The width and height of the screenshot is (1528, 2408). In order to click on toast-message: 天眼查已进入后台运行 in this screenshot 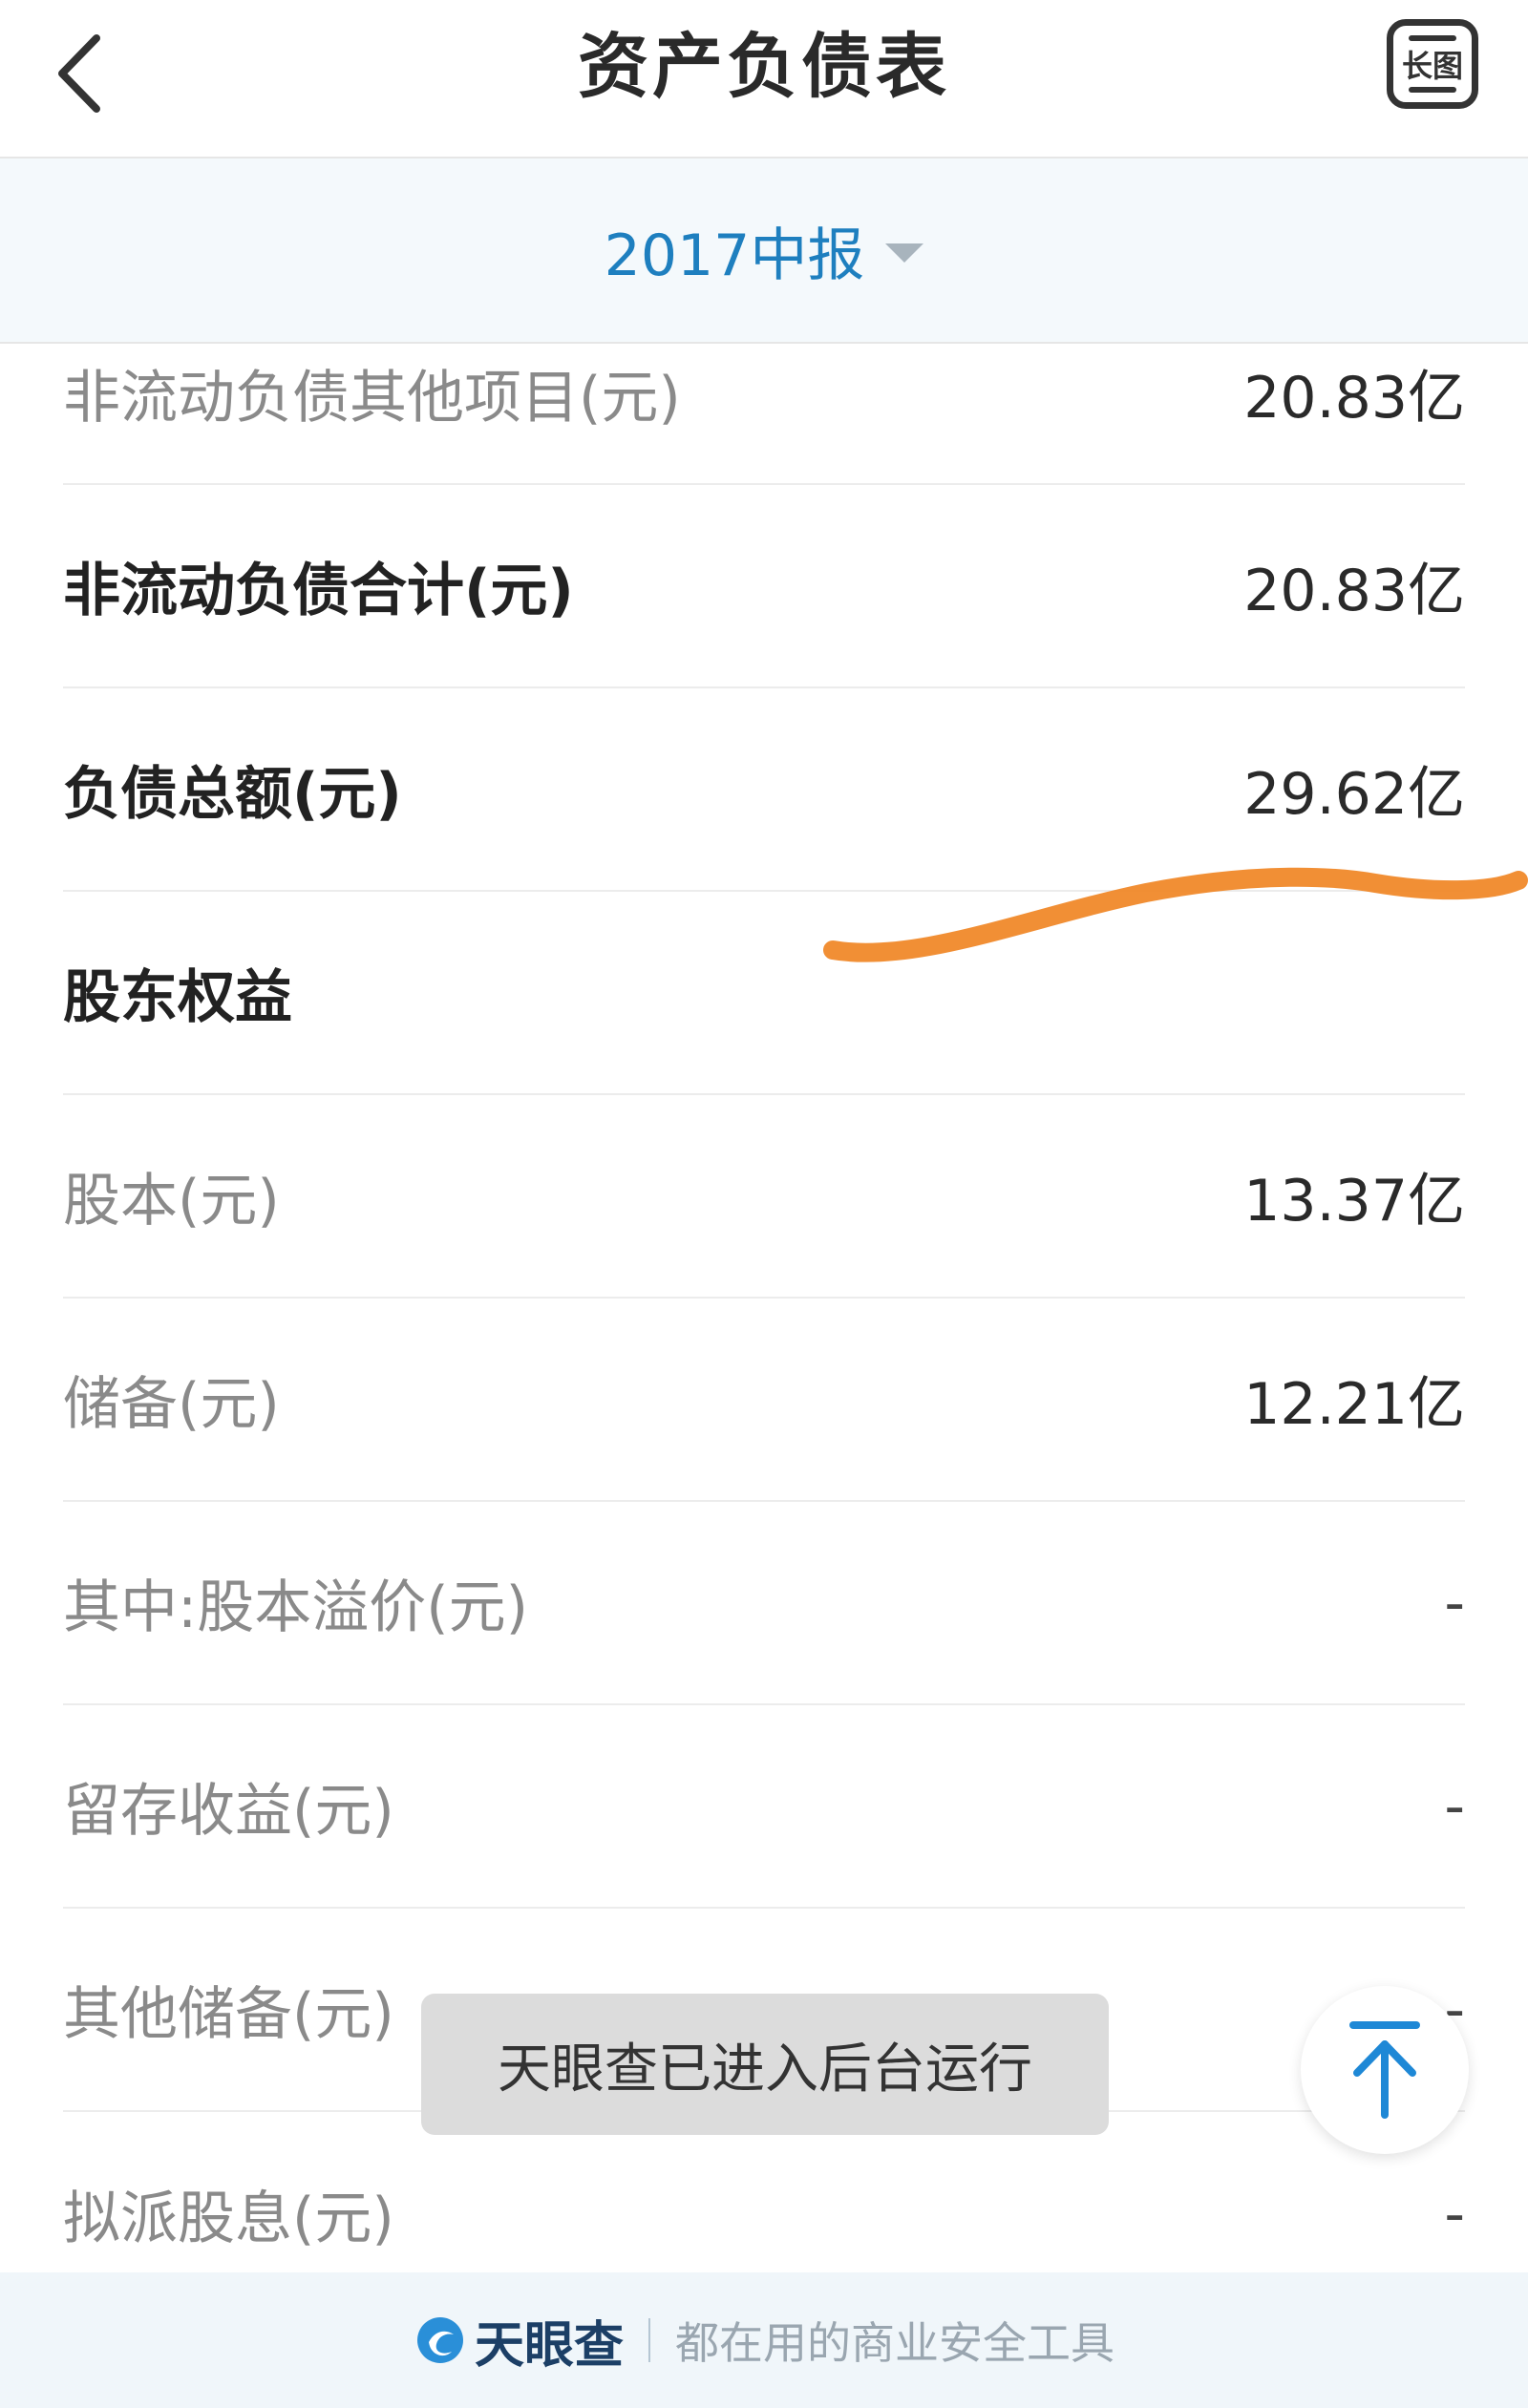, I will do `click(765, 2064)`.